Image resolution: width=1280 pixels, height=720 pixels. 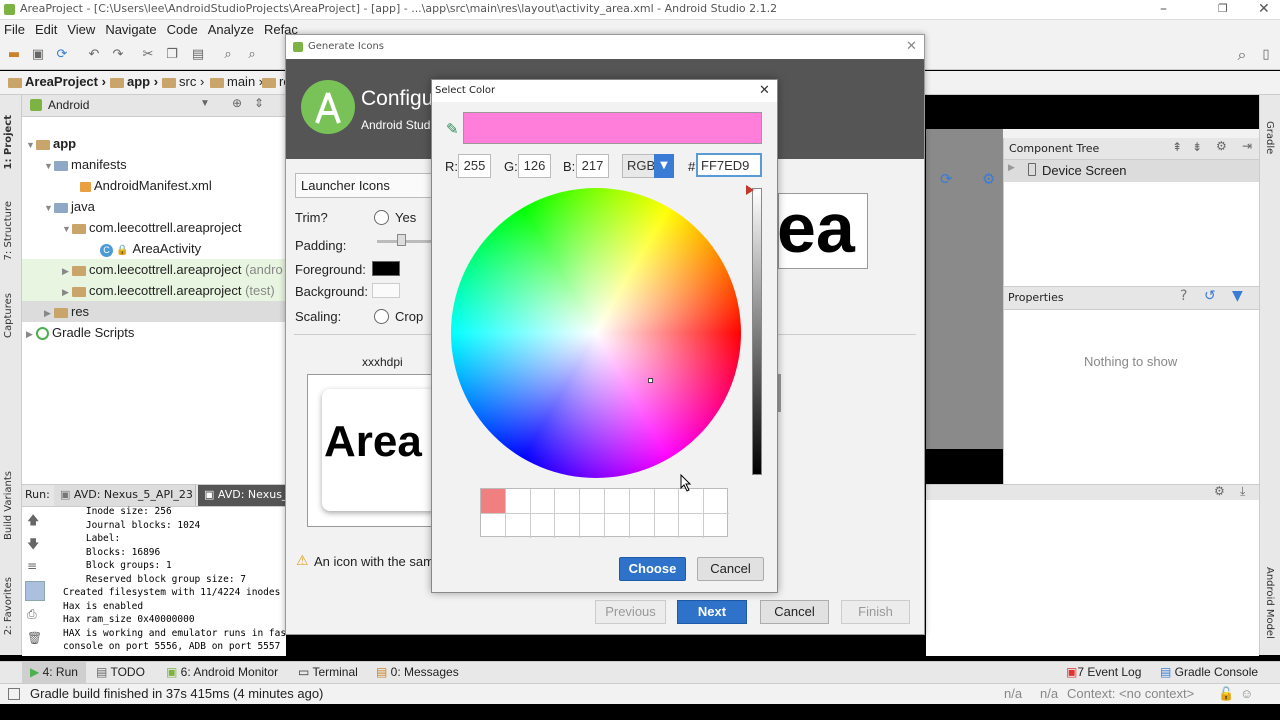 I want to click on tool-project: 1: Project, so click(x=8, y=142).